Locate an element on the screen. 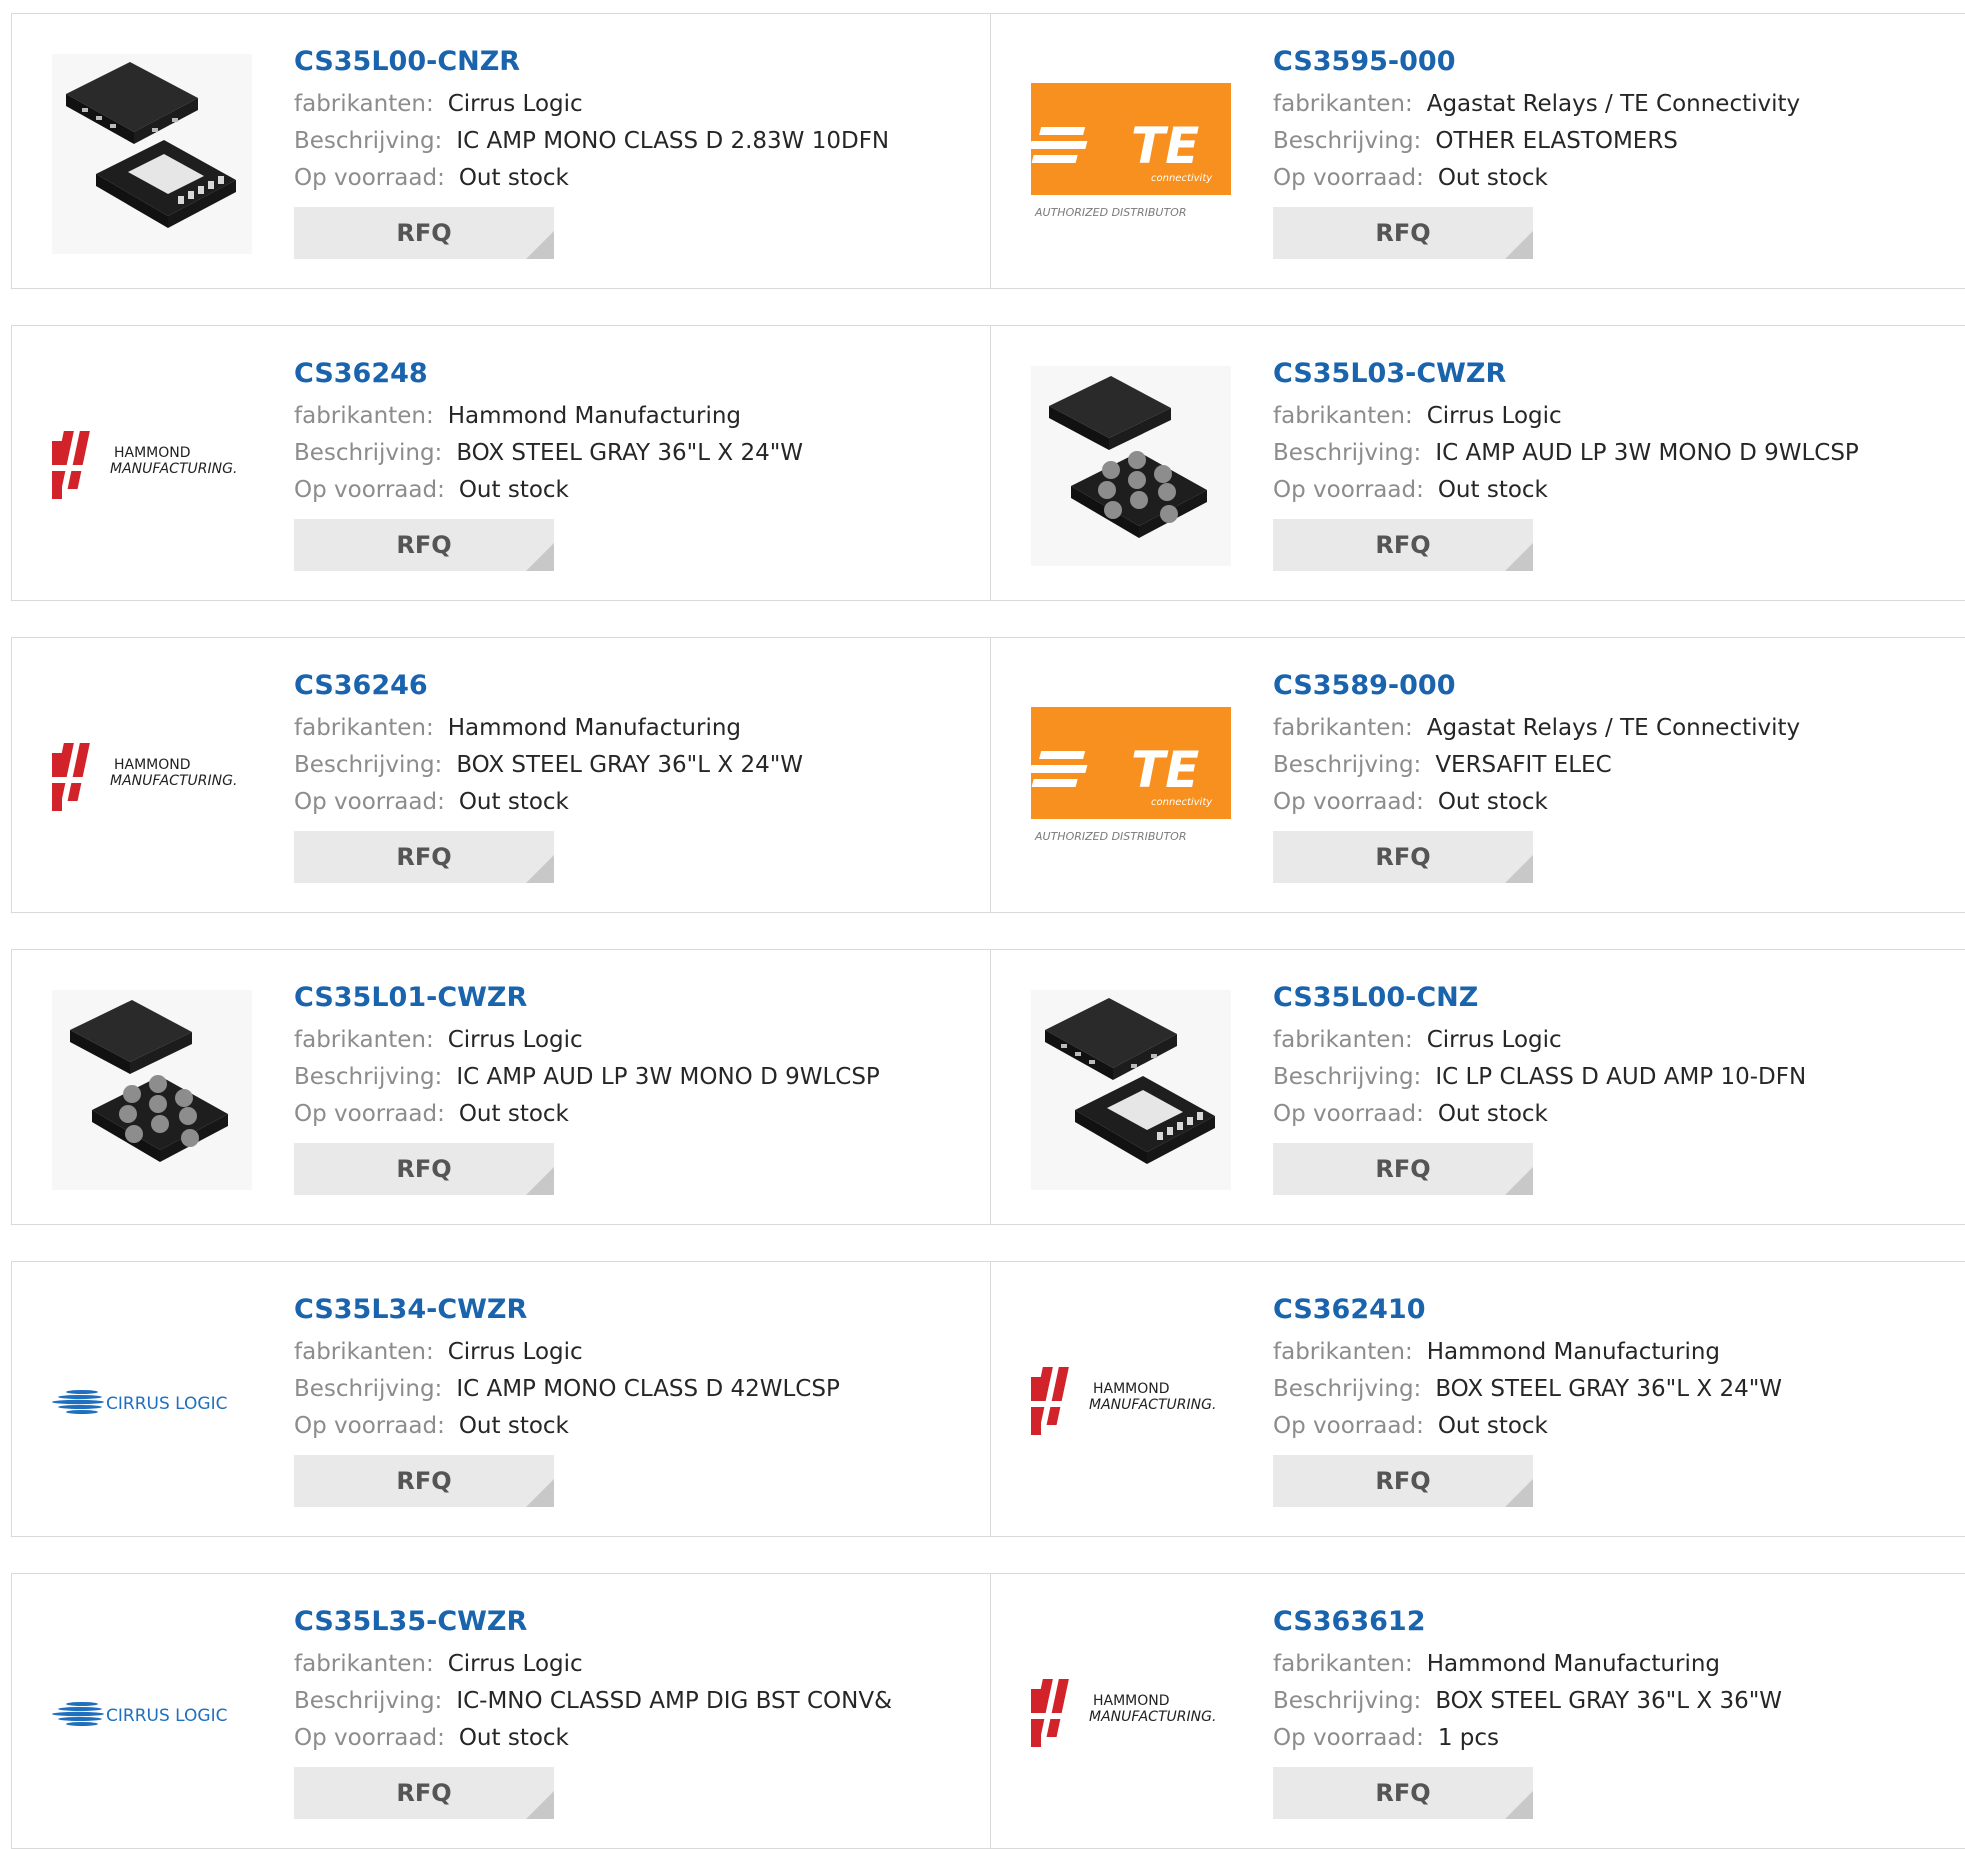 This screenshot has width=1965, height=1849. manufacturer-value: Hammond Manufacturing is located at coordinates (1573, 1664).